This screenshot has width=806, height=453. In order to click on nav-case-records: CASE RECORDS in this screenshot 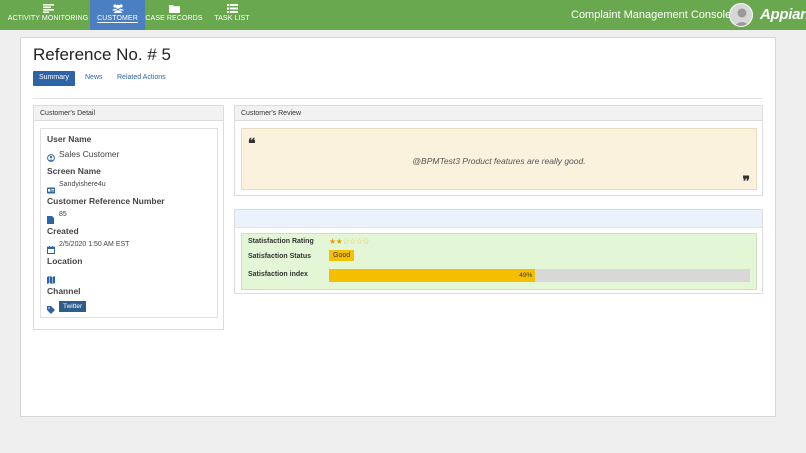, I will do `click(174, 15)`.